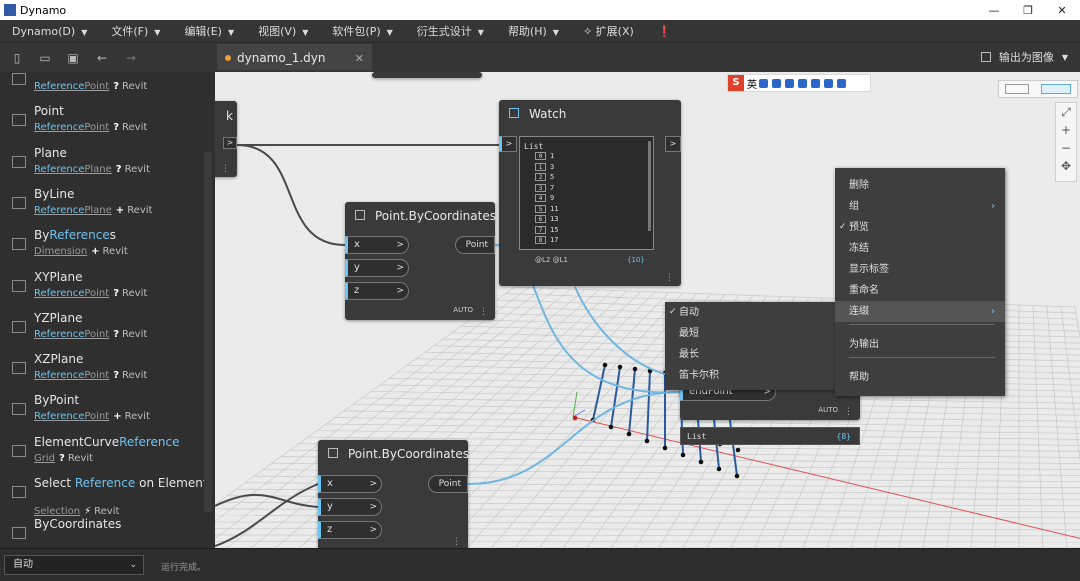  What do you see at coordinates (920, 377) in the screenshot?
I see `context-menu-item: 帮助` at bounding box center [920, 377].